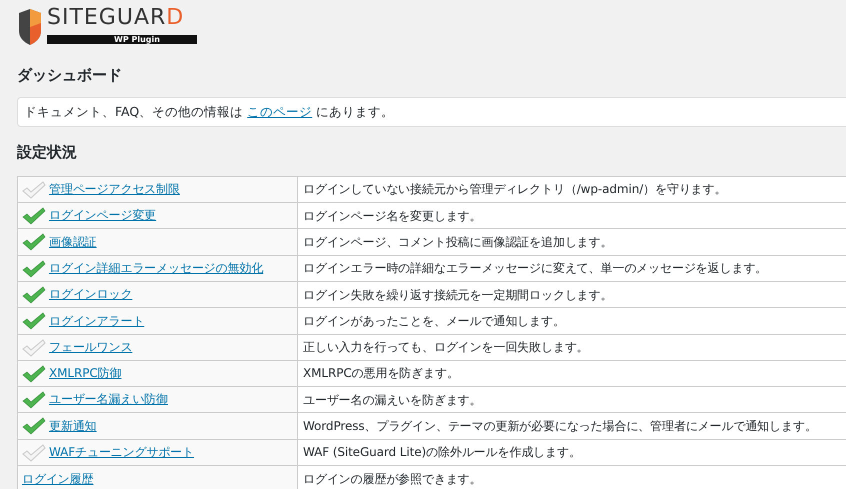  What do you see at coordinates (572, 189) in the screenshot?
I see `feature-description: ログインしていない接続元から管理ディレクトリ（/wp-admin/）を守ります。` at bounding box center [572, 189].